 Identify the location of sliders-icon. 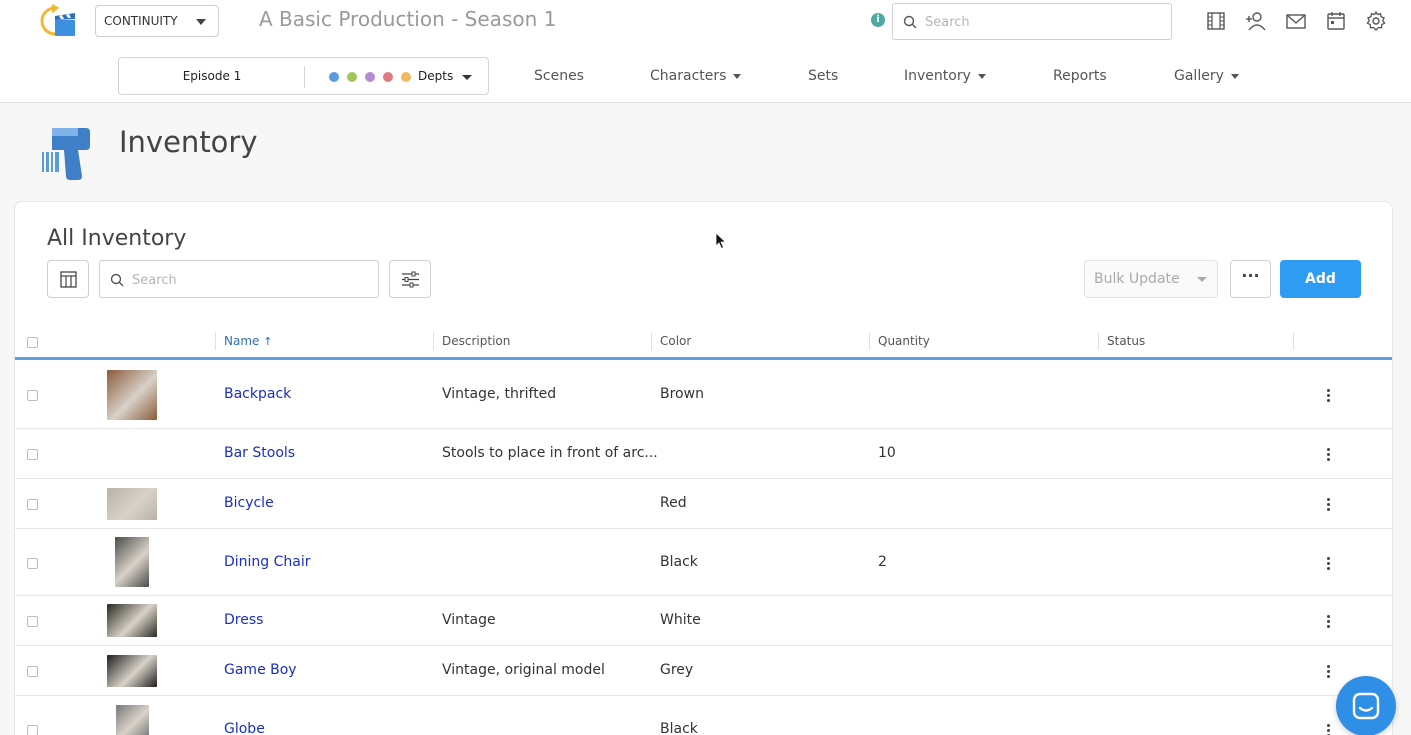
(410, 279).